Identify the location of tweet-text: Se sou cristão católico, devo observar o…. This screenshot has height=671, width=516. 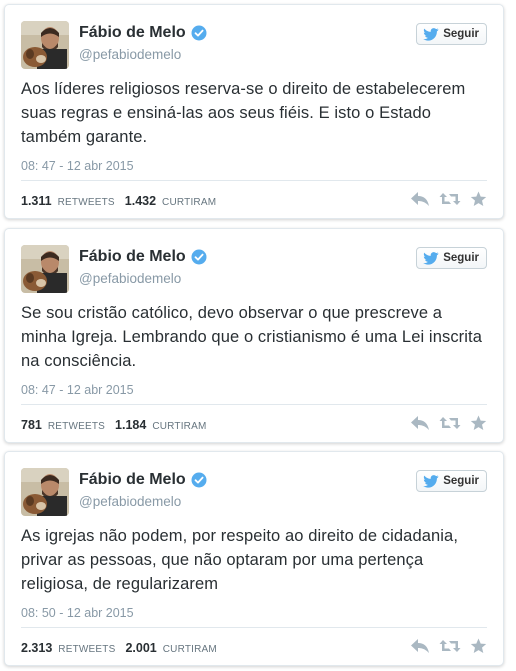
(251, 337).